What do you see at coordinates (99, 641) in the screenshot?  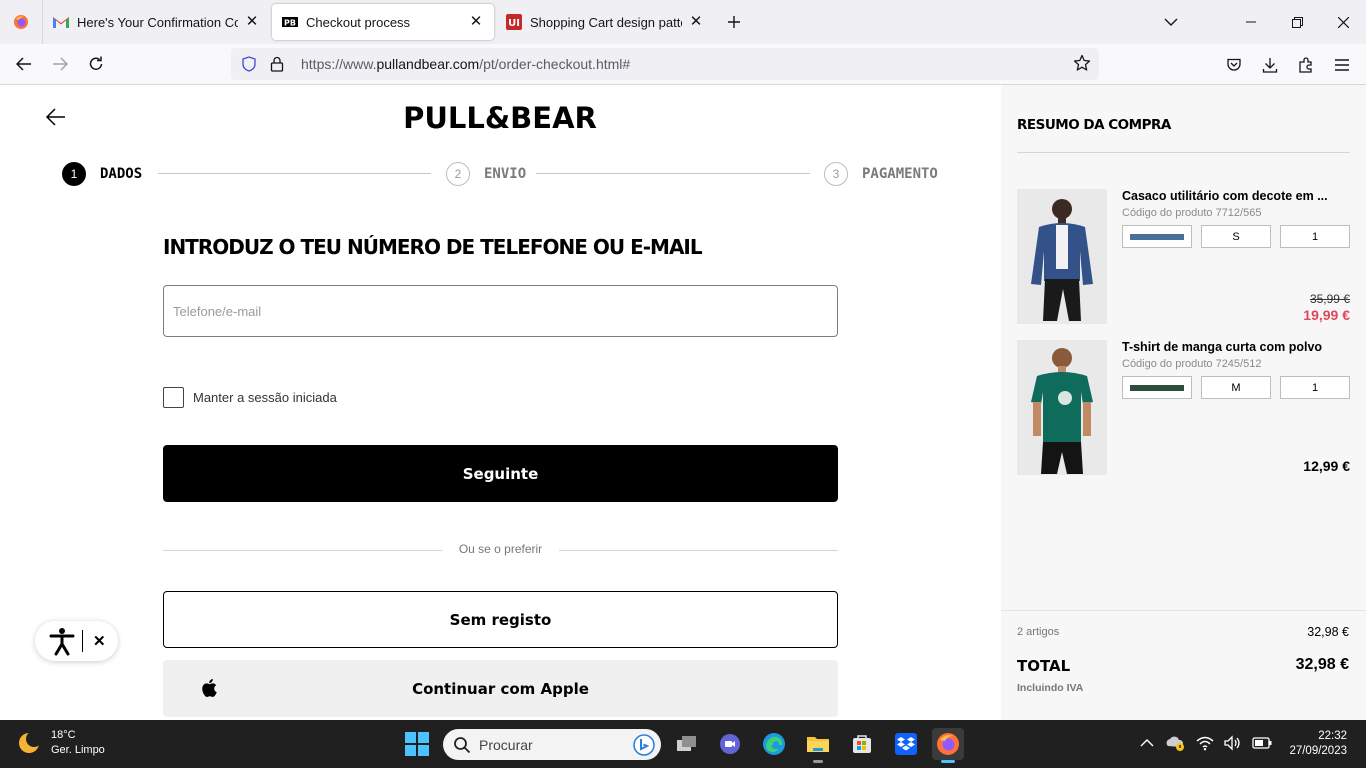 I see `close-widget-icon: ✕` at bounding box center [99, 641].